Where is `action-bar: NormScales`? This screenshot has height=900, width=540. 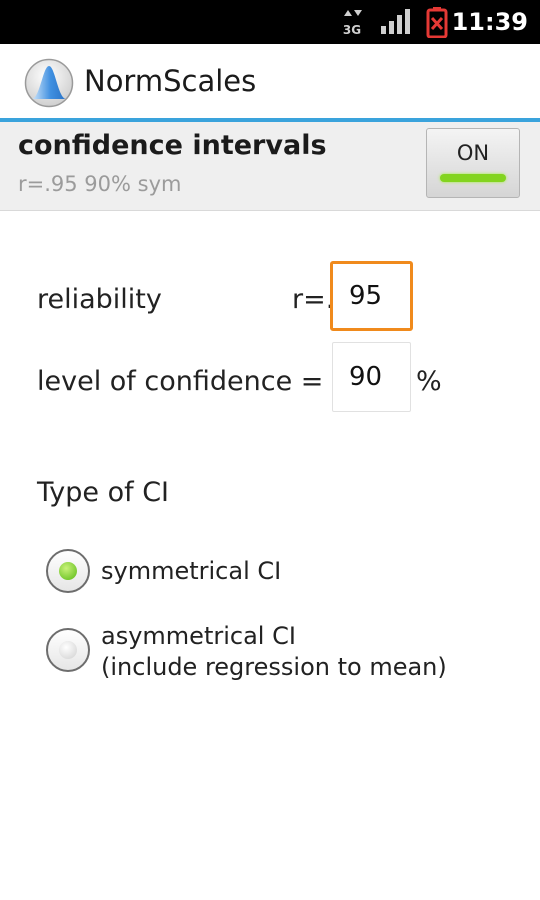
action-bar: NormScales is located at coordinates (270, 83).